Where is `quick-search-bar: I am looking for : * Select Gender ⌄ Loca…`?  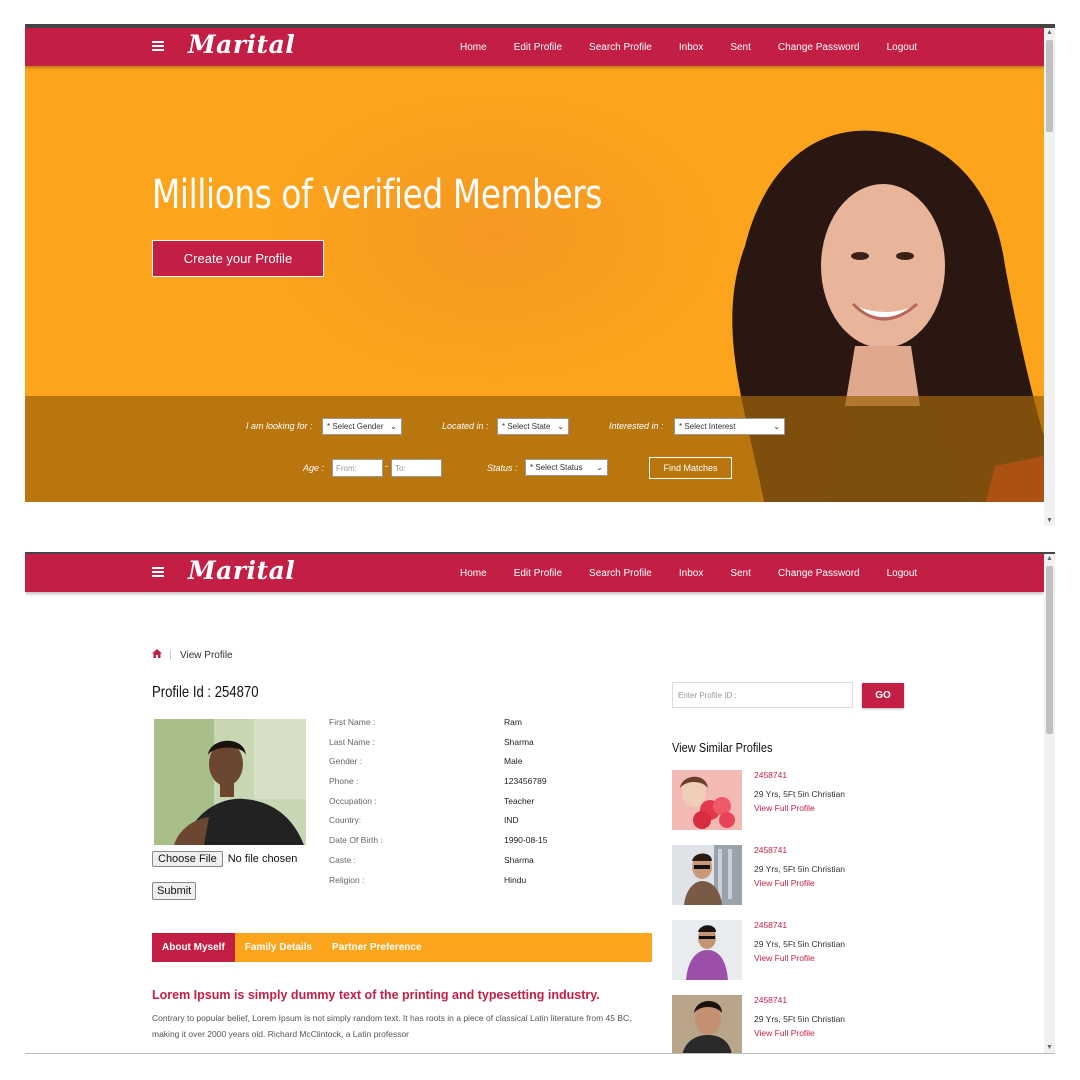
quick-search-bar: I am looking for : * Select Gender ⌄ Loca… is located at coordinates (534, 449).